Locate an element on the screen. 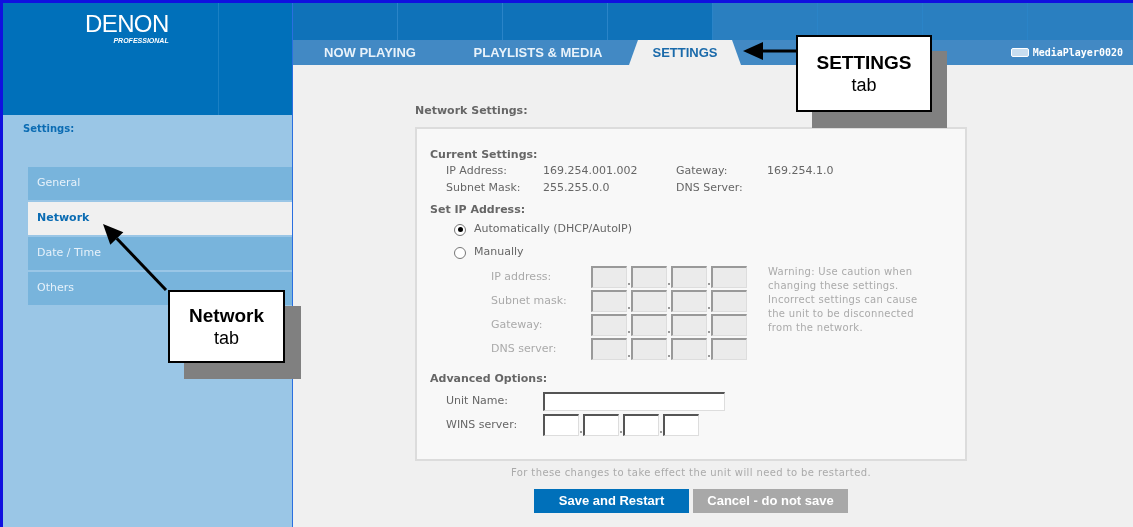 The image size is (1133, 527). nav-tab: SETTINGS is located at coordinates (685, 52).